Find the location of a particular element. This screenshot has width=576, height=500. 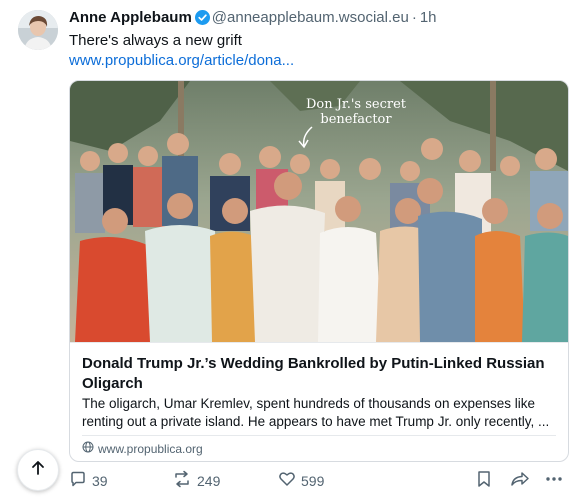

card-domain-text: www.propublica.org is located at coordinates (150, 448).